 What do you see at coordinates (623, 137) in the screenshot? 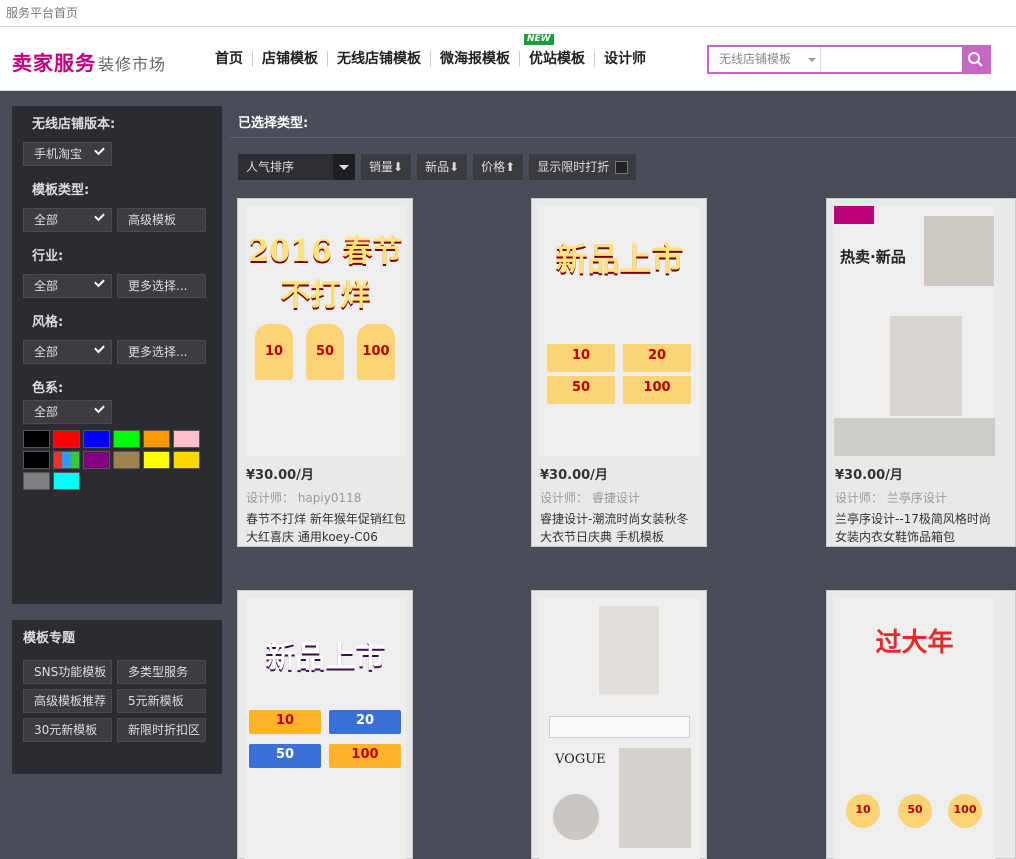
I see `divider` at bounding box center [623, 137].